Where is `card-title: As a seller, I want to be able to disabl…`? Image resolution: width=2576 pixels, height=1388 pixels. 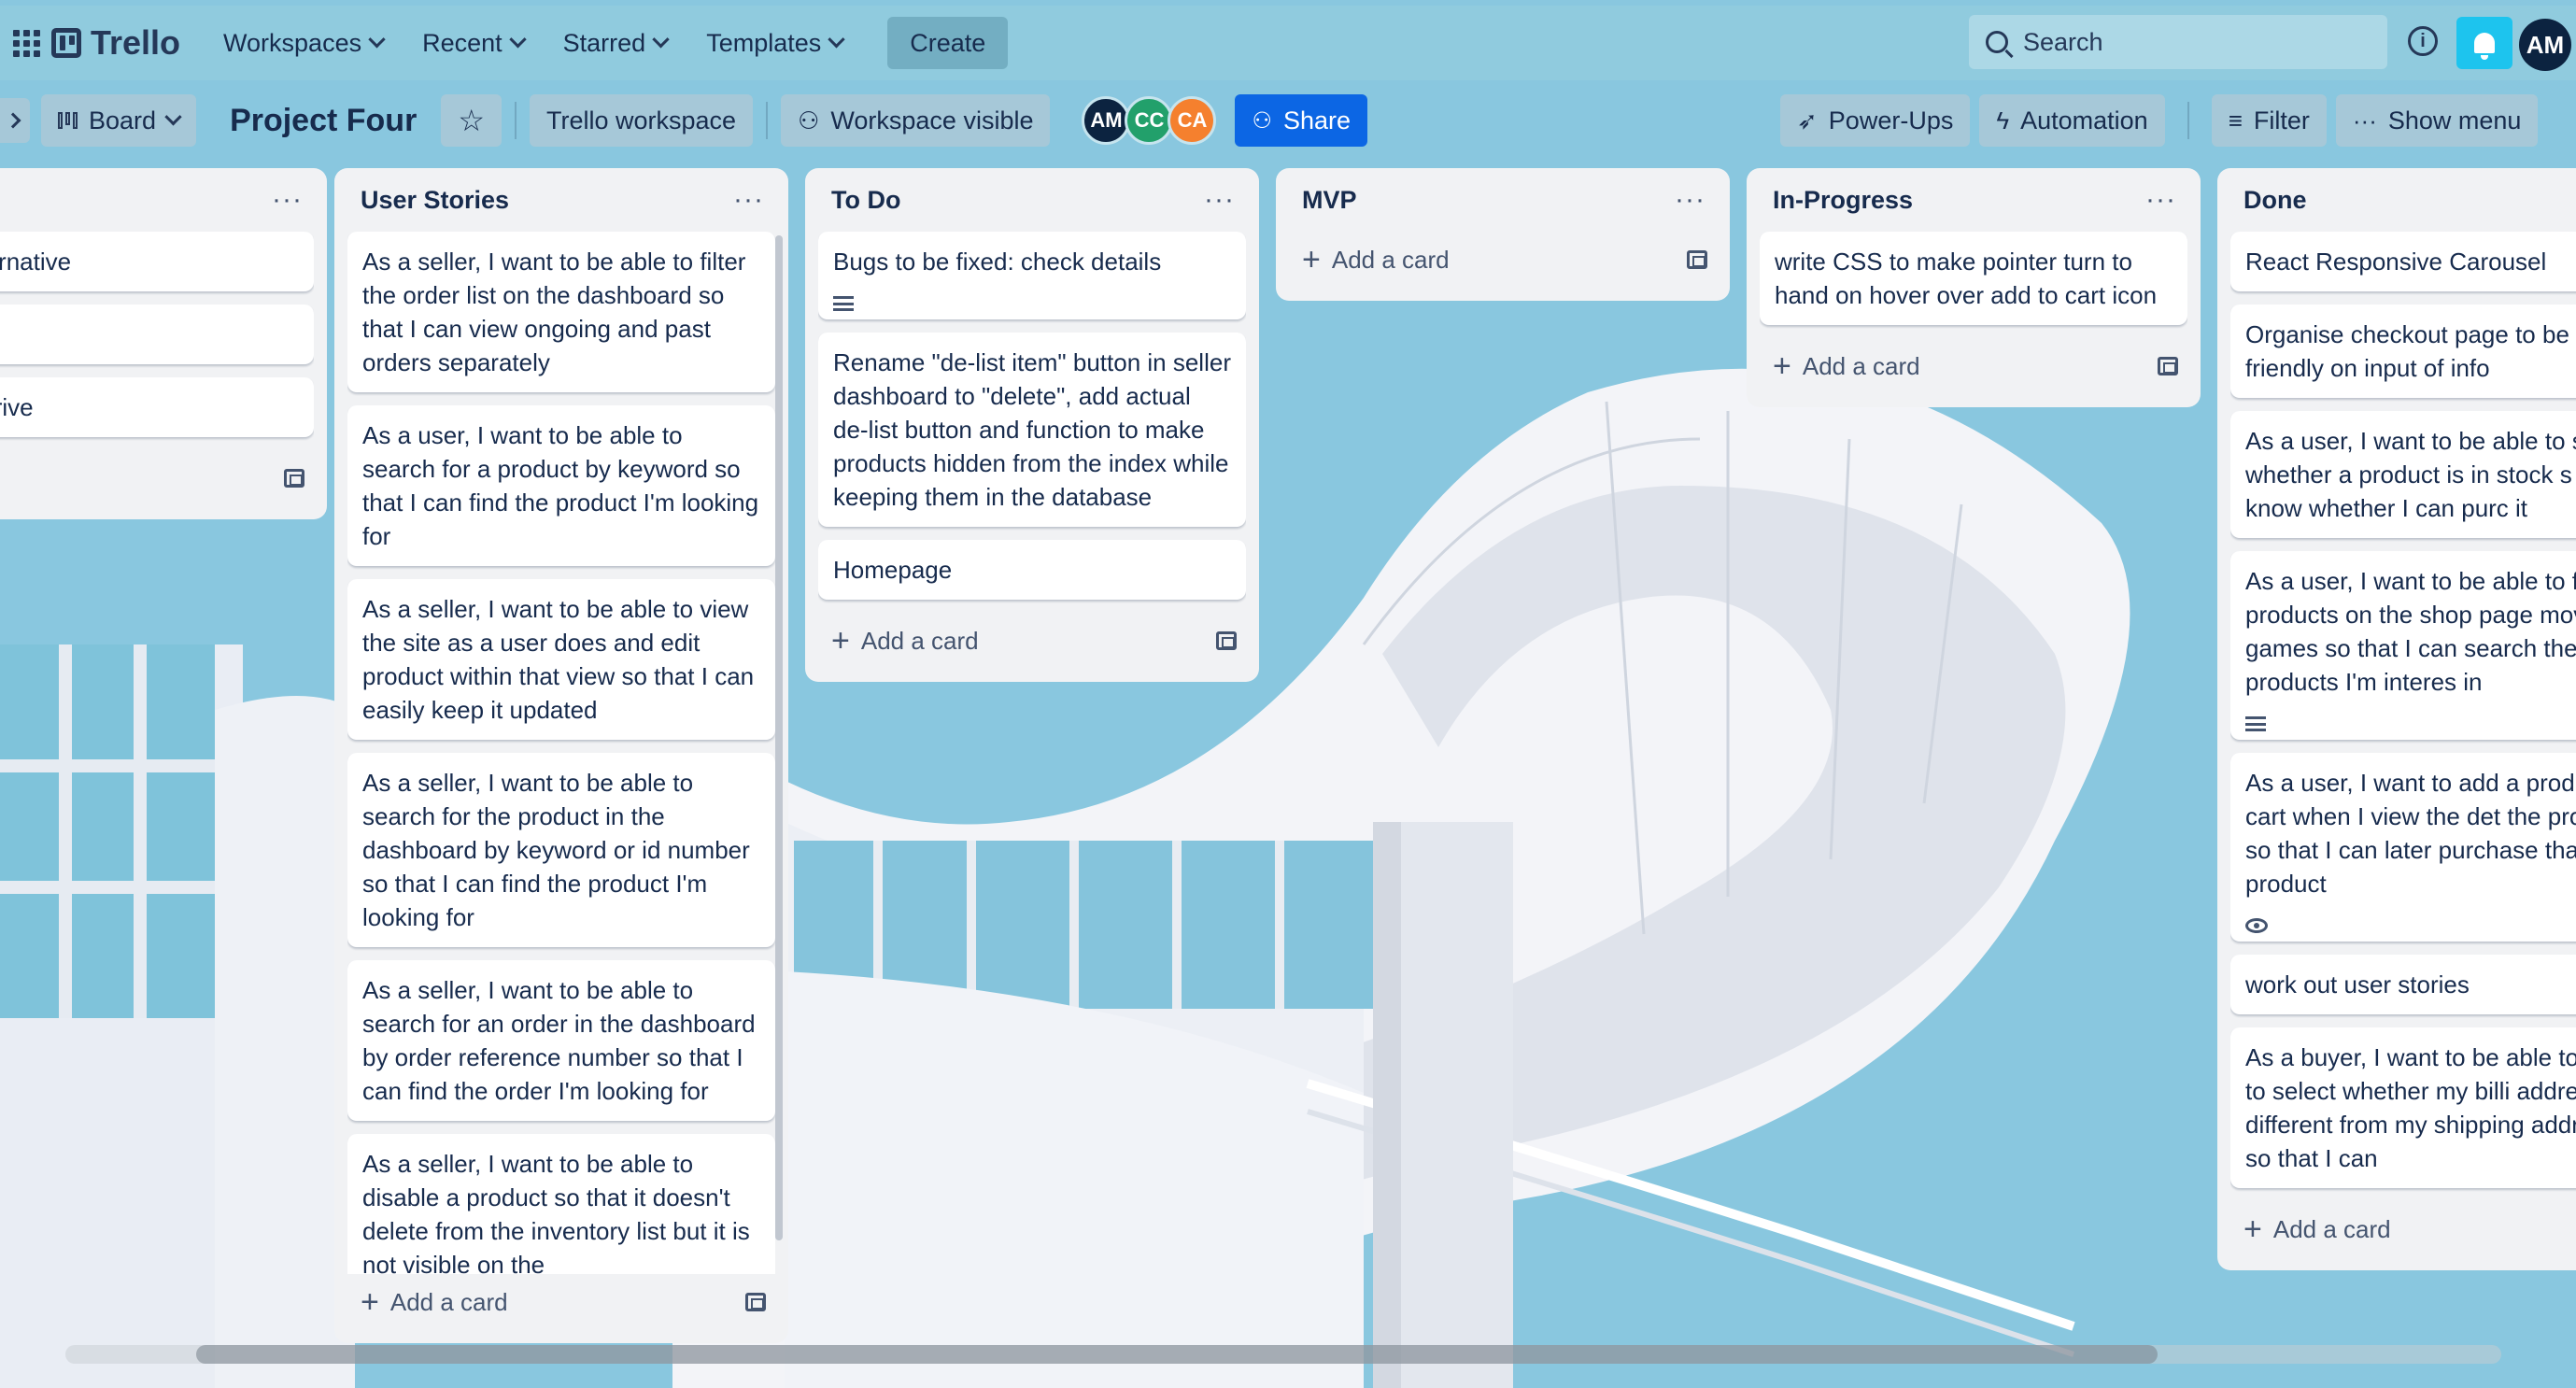 card-title: As a seller, I want to be able to disabl… is located at coordinates (556, 1212).